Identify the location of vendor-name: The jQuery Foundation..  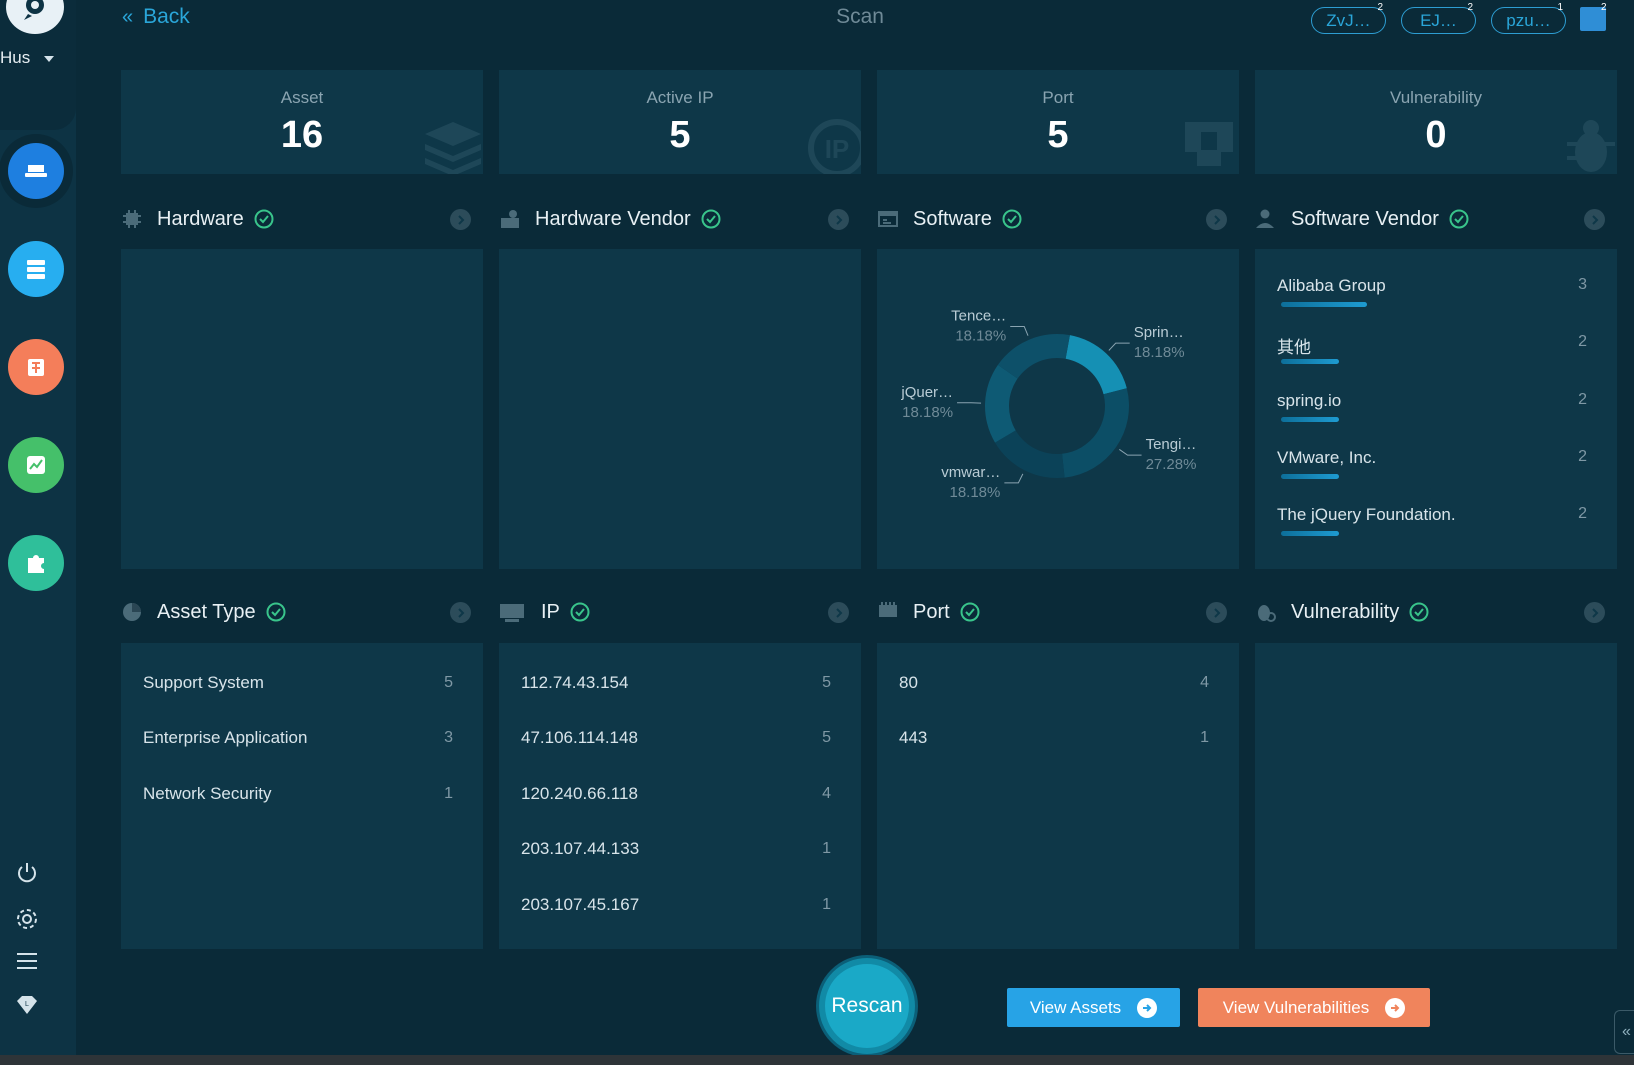
(1366, 514).